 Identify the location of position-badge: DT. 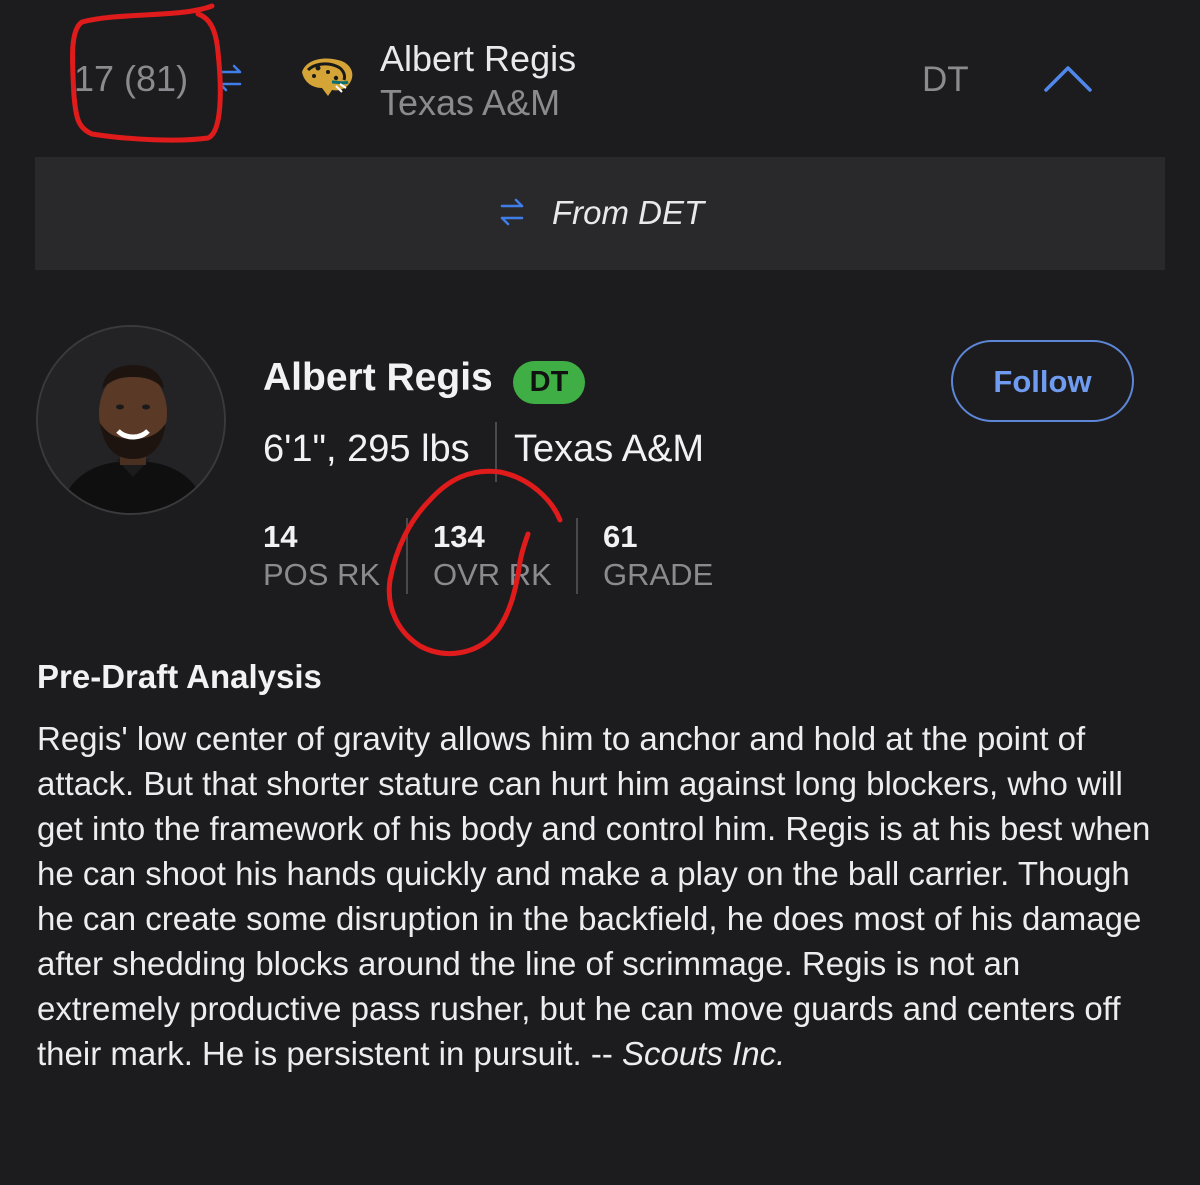
(549, 382).